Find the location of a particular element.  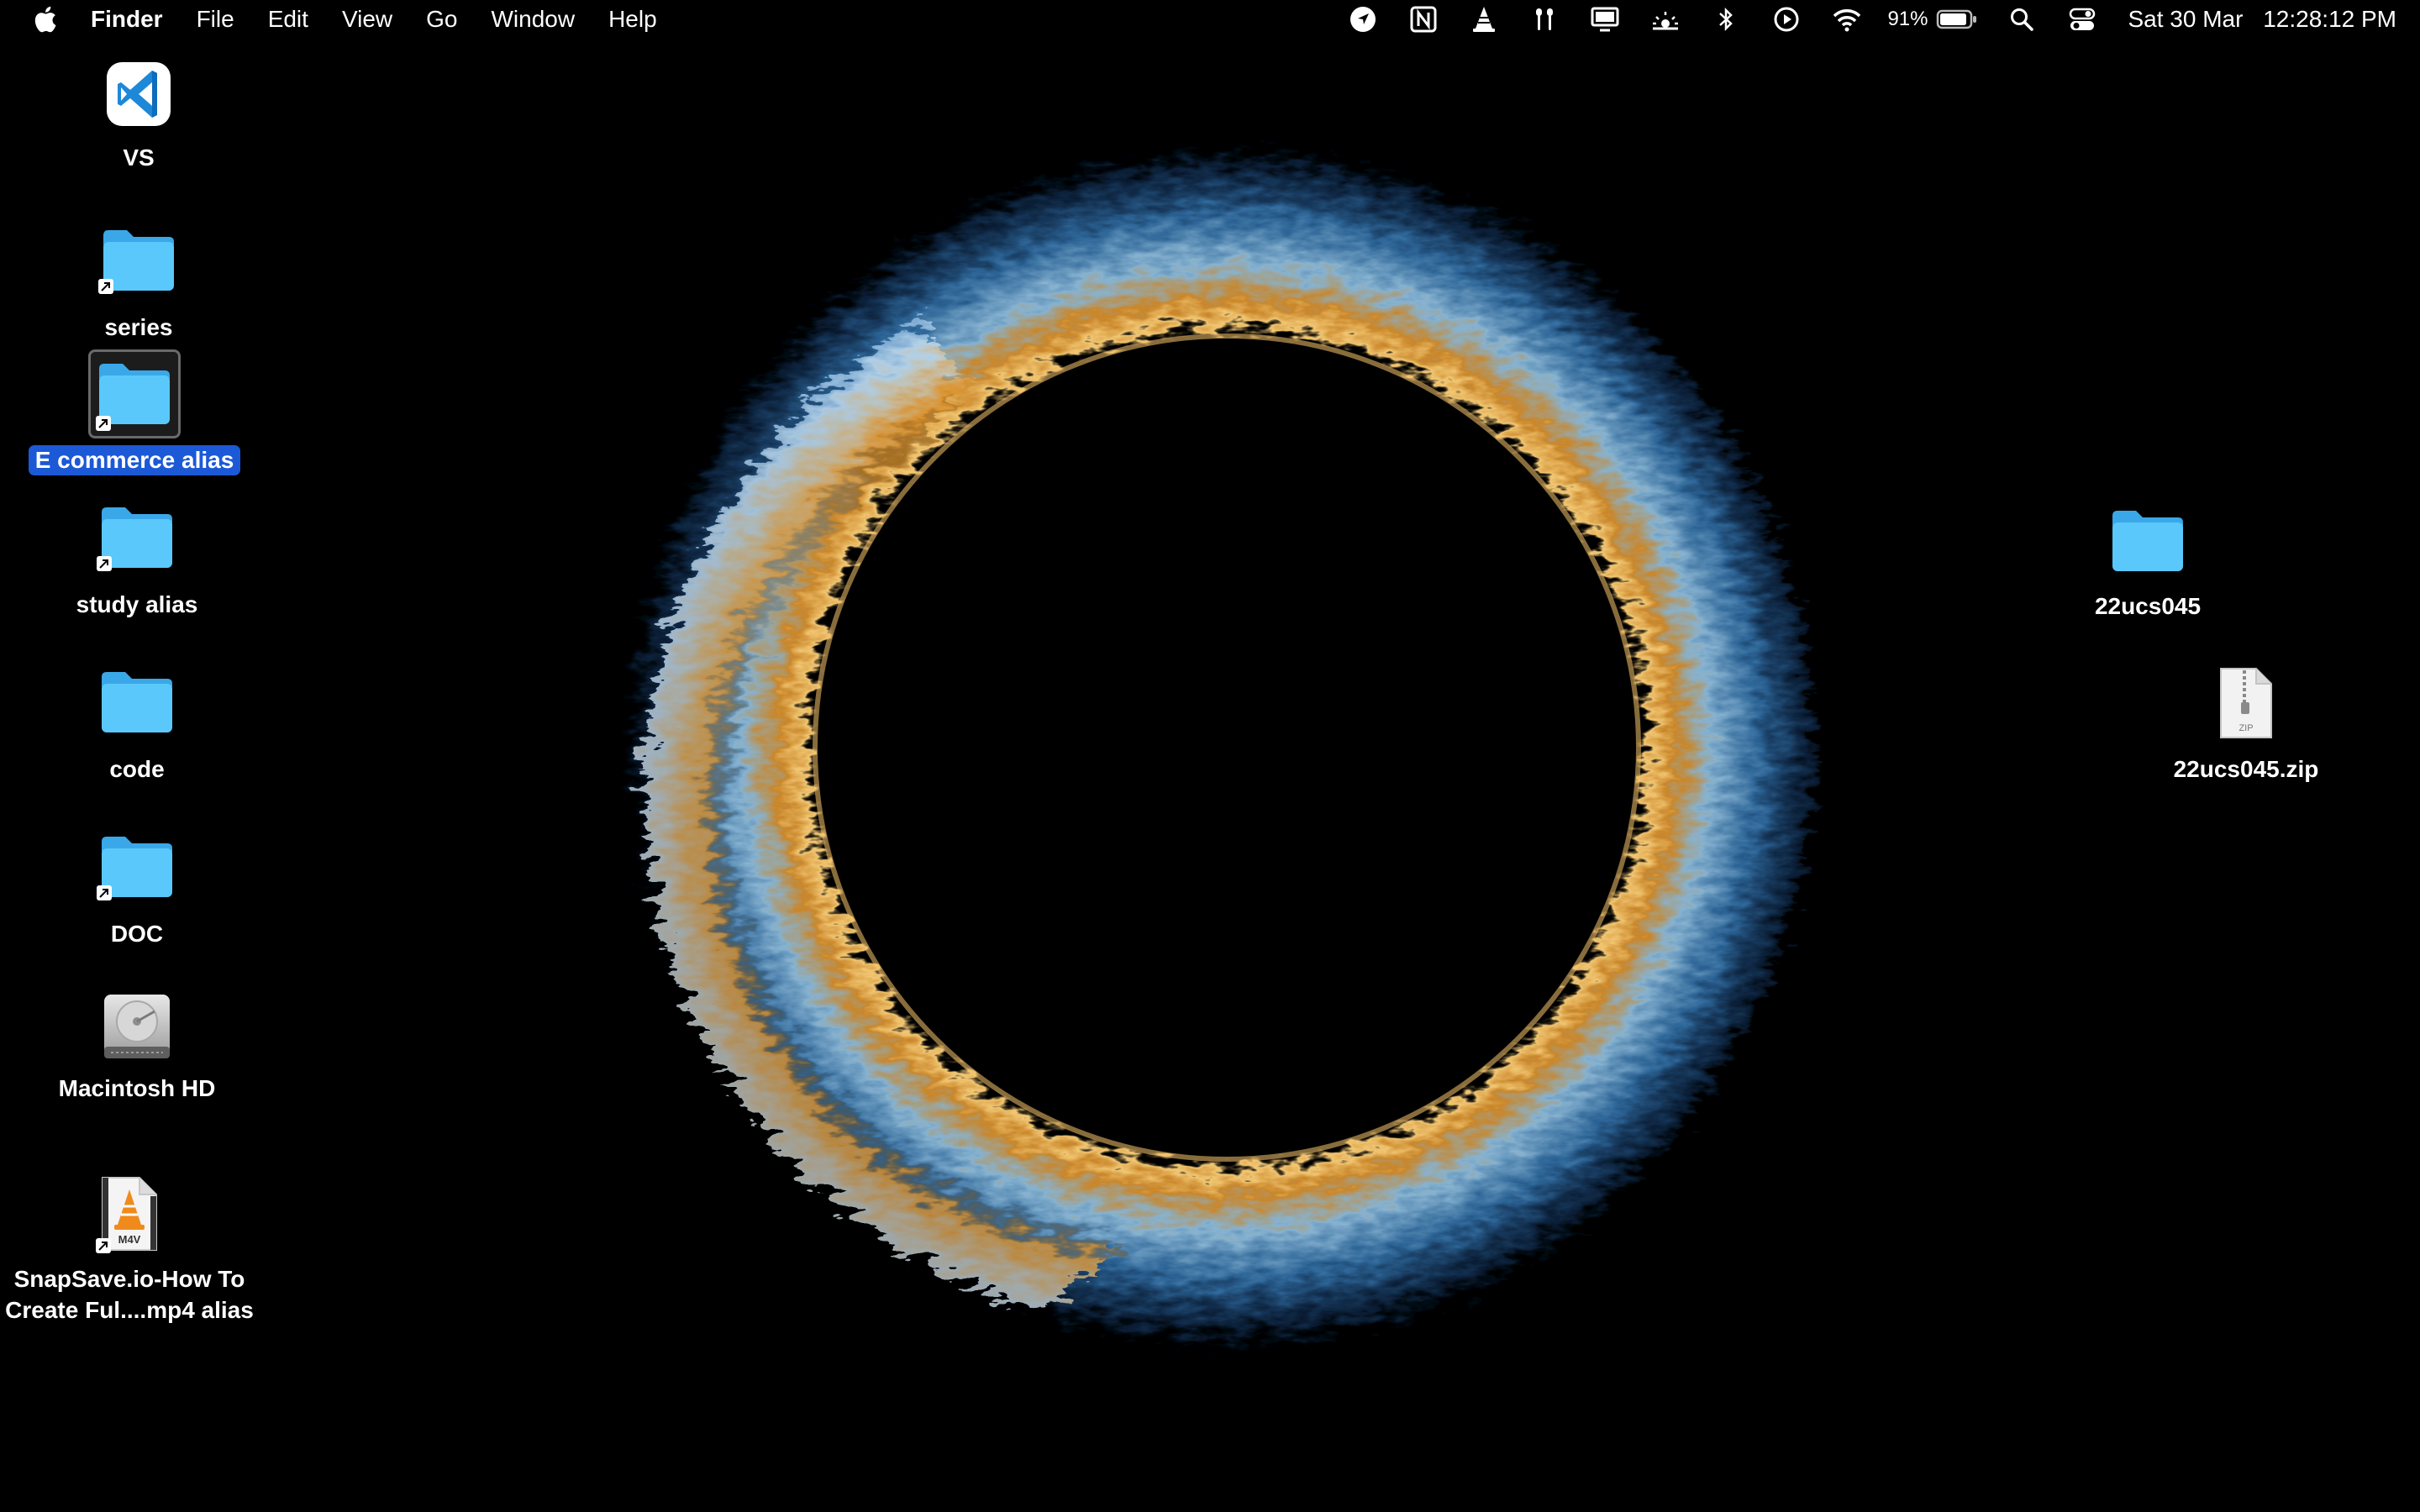

video-file-icon: M4V is located at coordinates (129, 1213).